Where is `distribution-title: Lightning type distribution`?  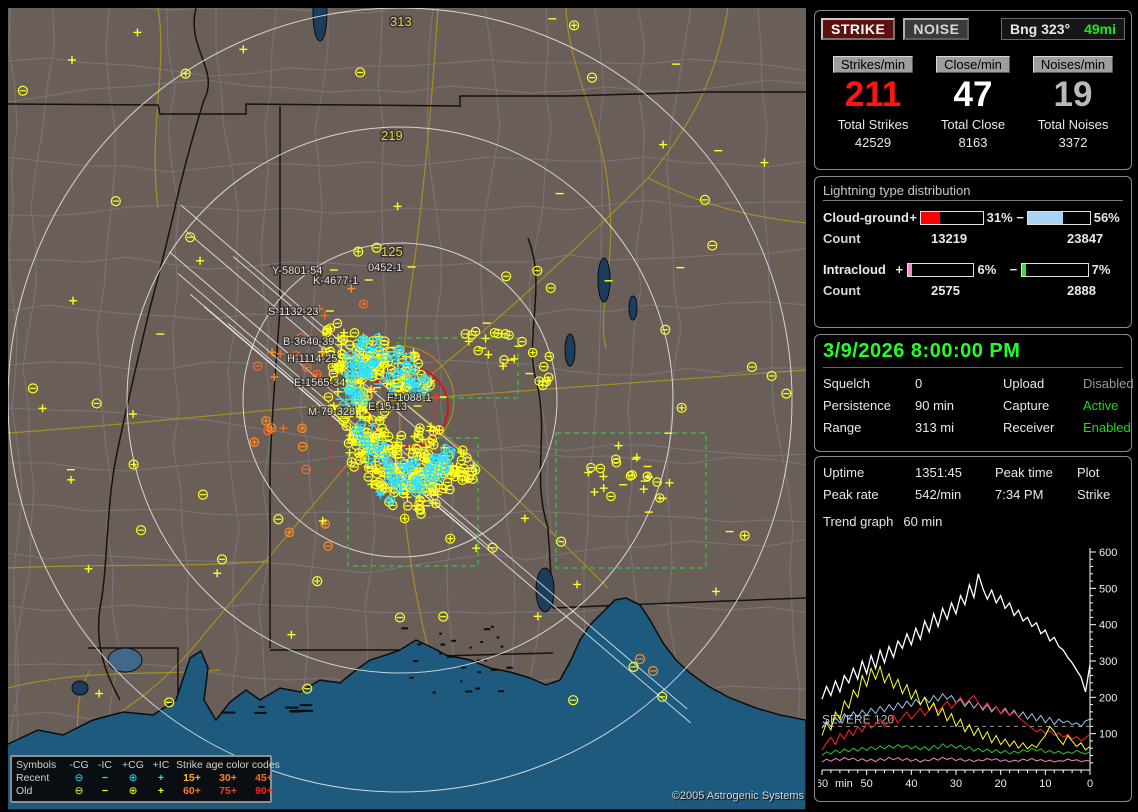 distribution-title: Lightning type distribution is located at coordinates (973, 192).